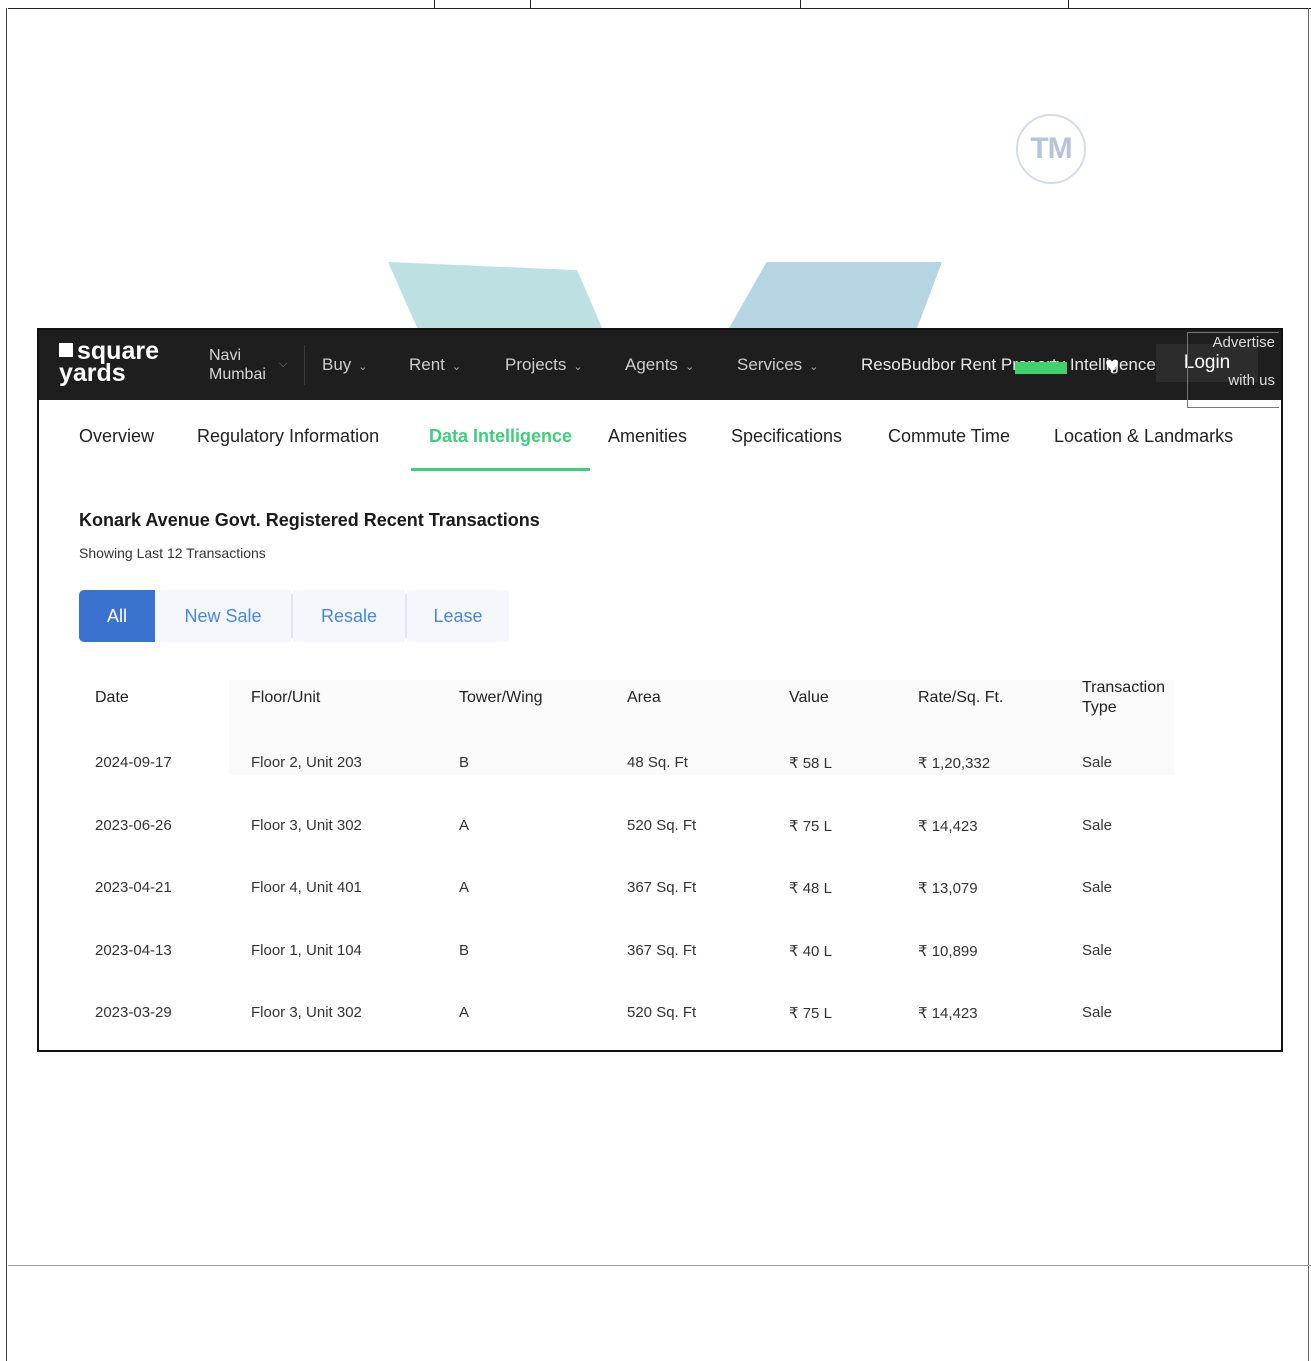 The height and width of the screenshot is (1361, 1311). I want to click on cell-floor-unit: Floor 1, Unit 104, so click(306, 950).